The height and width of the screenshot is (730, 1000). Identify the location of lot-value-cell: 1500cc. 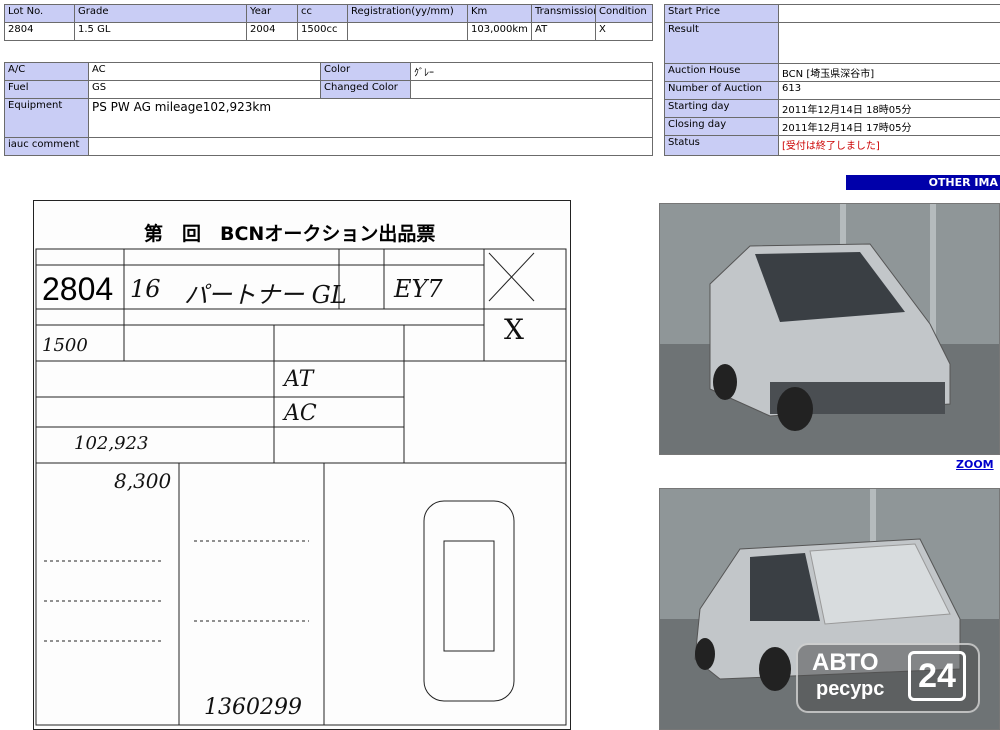
(322, 31).